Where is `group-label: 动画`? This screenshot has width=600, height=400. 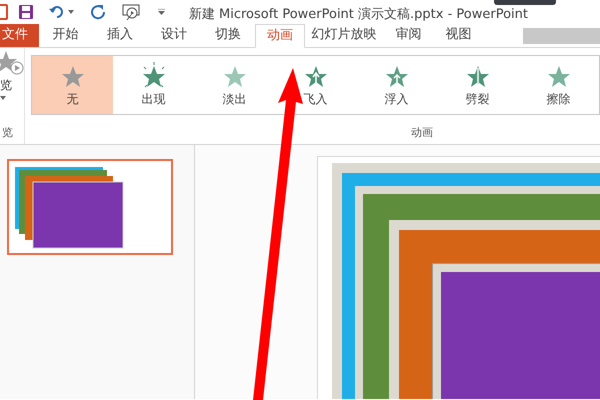 group-label: 动画 is located at coordinates (422, 132).